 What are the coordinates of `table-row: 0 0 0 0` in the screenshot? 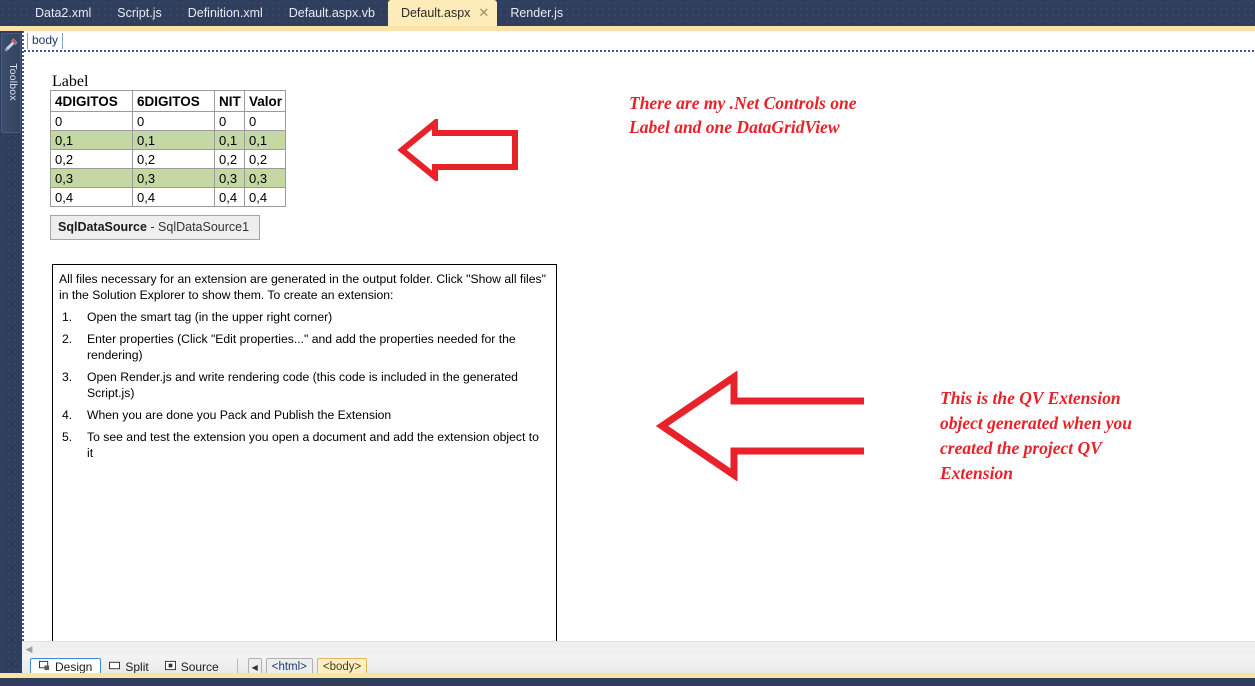 It's located at (168, 121).